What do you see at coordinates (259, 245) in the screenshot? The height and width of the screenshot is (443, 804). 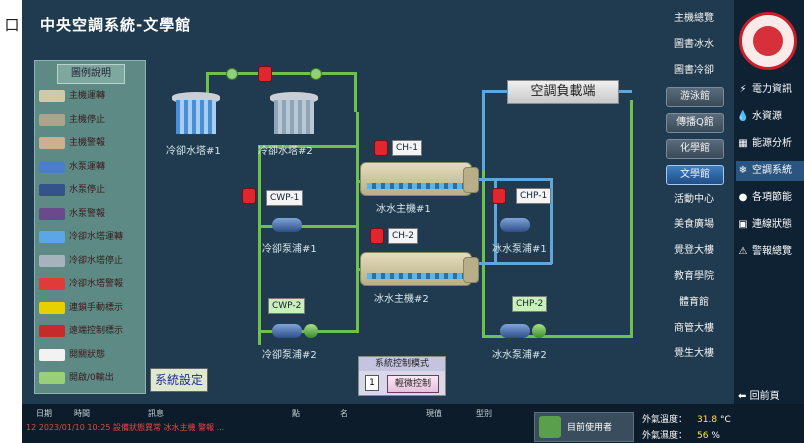 I see `condenser-supply-pipe` at bounding box center [259, 245].